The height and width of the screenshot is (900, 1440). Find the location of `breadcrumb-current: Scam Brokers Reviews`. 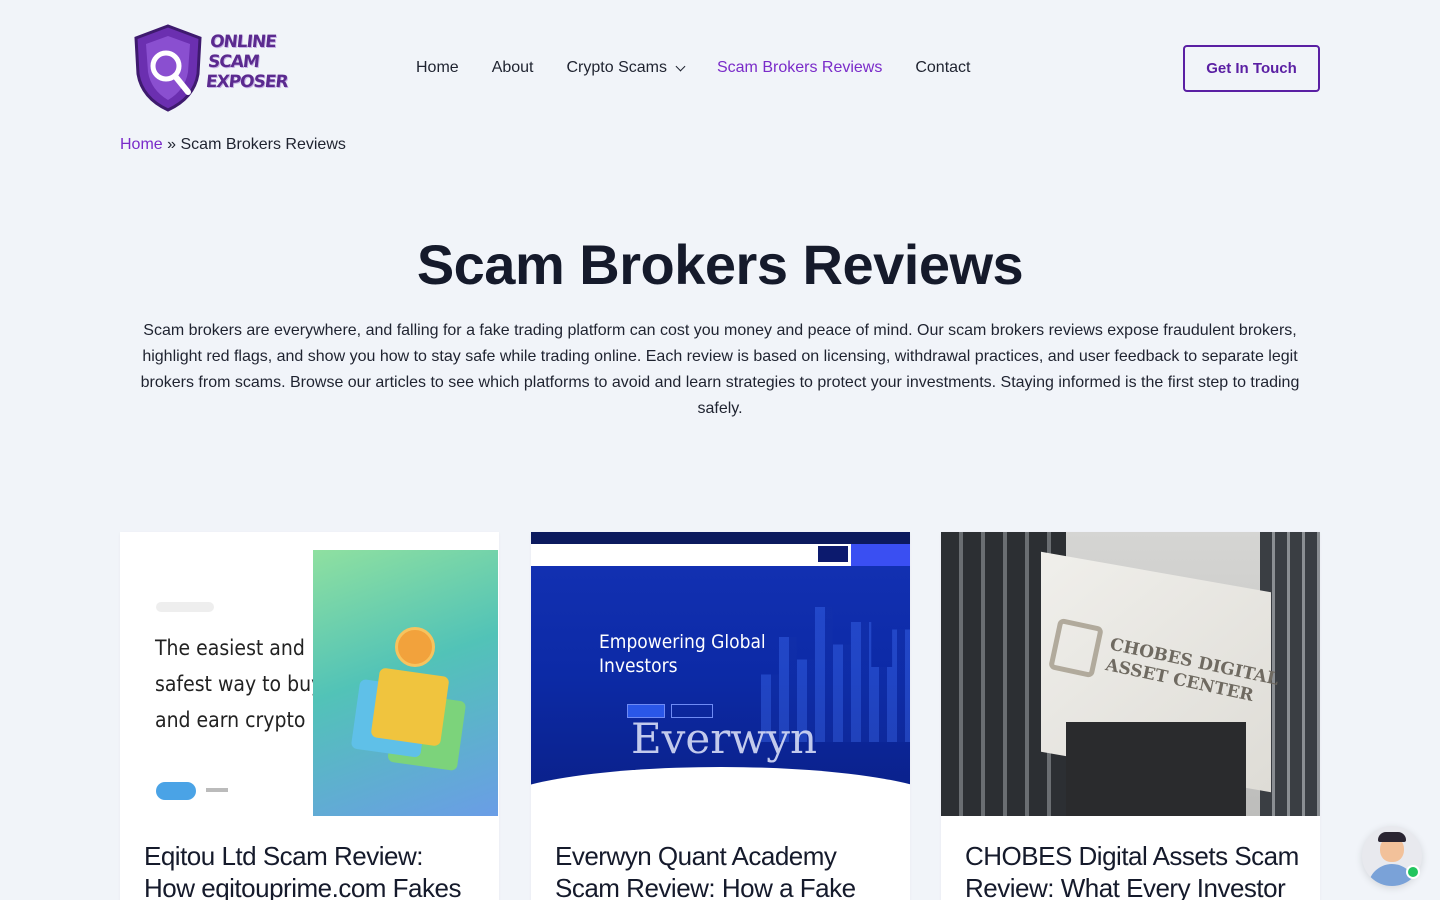

breadcrumb-current: Scam Brokers Reviews is located at coordinates (263, 144).